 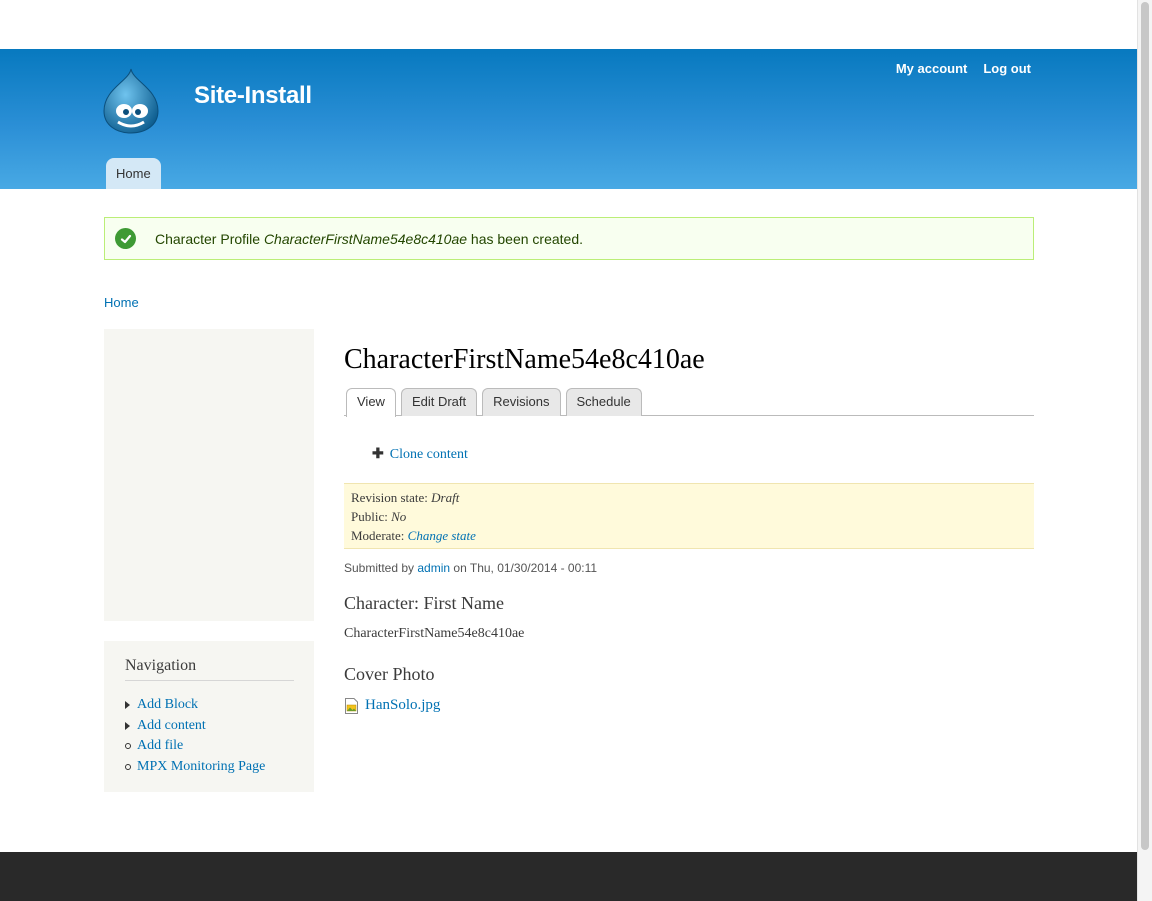 What do you see at coordinates (171, 726) in the screenshot?
I see `nav-item-label: Add content` at bounding box center [171, 726].